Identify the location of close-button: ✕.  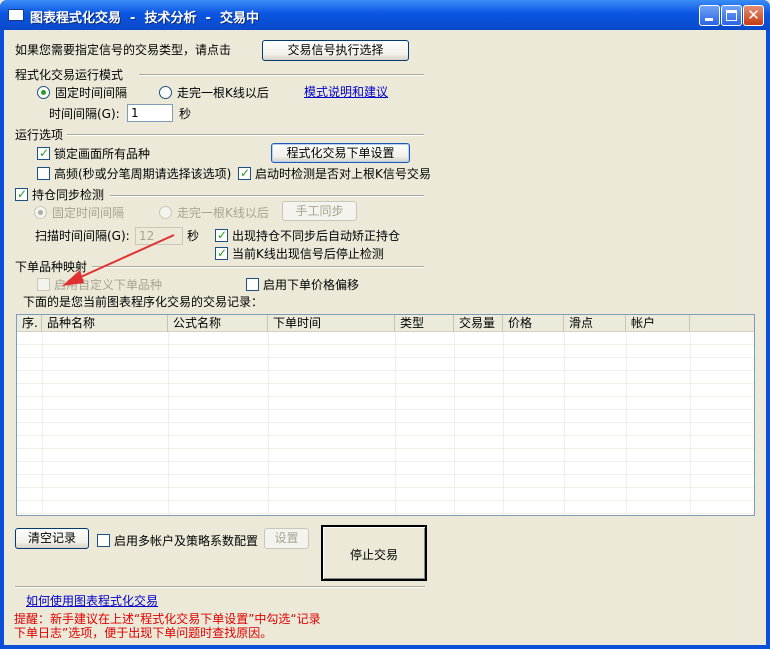
(753, 15).